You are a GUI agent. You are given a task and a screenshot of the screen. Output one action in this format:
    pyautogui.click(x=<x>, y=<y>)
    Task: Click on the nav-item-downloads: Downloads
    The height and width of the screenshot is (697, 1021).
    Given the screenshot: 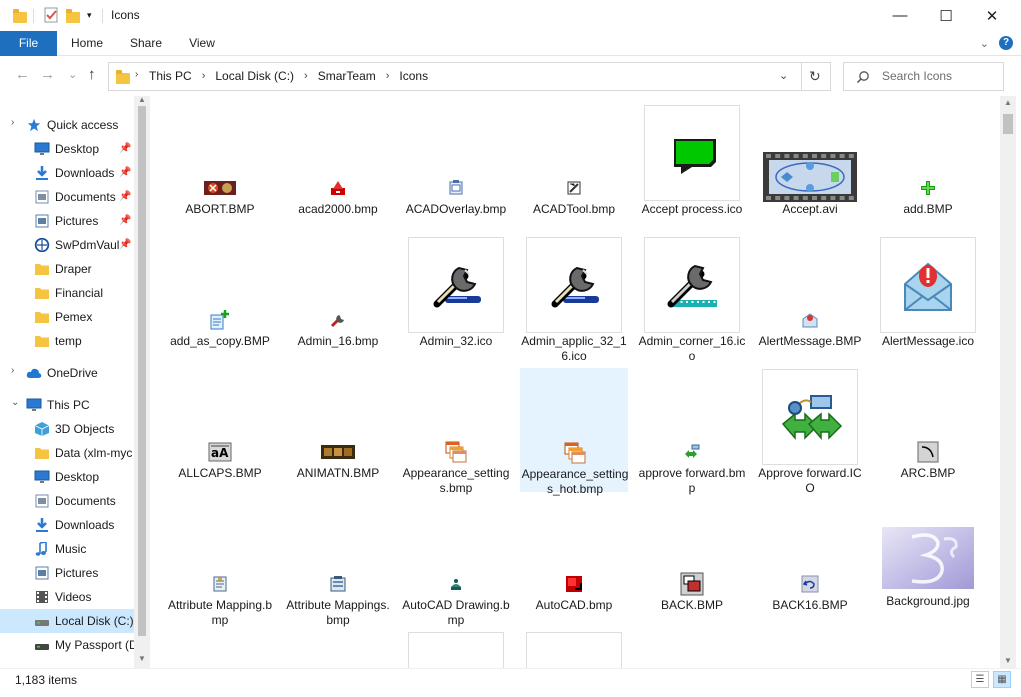 What is the action you would take?
    pyautogui.click(x=67, y=525)
    